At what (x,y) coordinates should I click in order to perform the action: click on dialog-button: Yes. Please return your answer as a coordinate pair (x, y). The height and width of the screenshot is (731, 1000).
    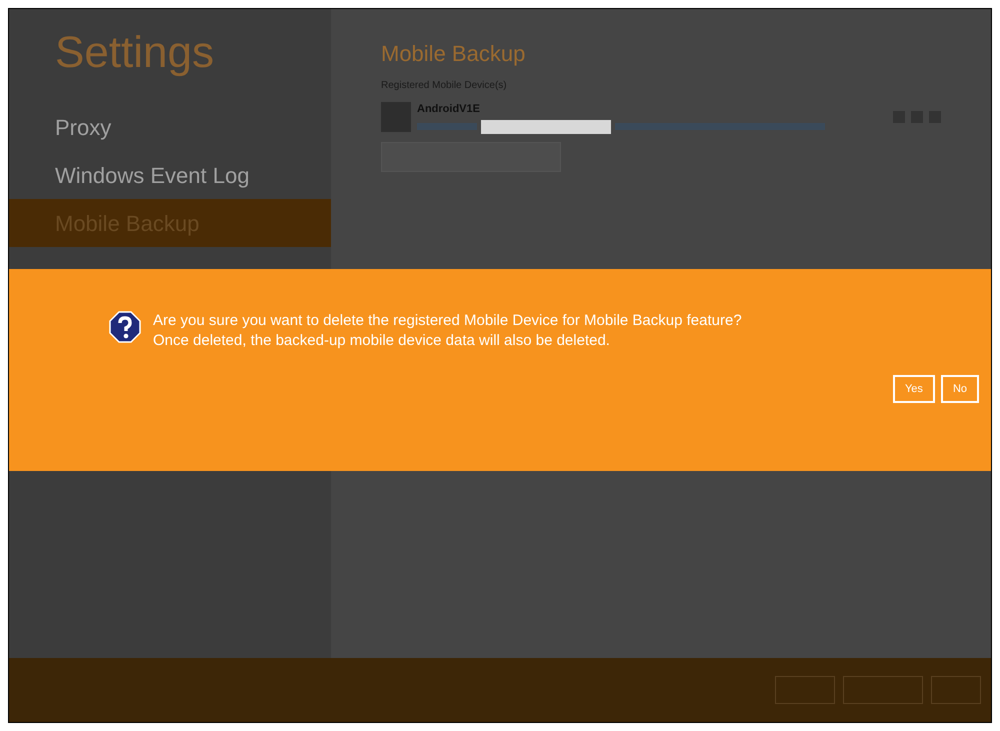
    Looking at the image, I should click on (913, 389).